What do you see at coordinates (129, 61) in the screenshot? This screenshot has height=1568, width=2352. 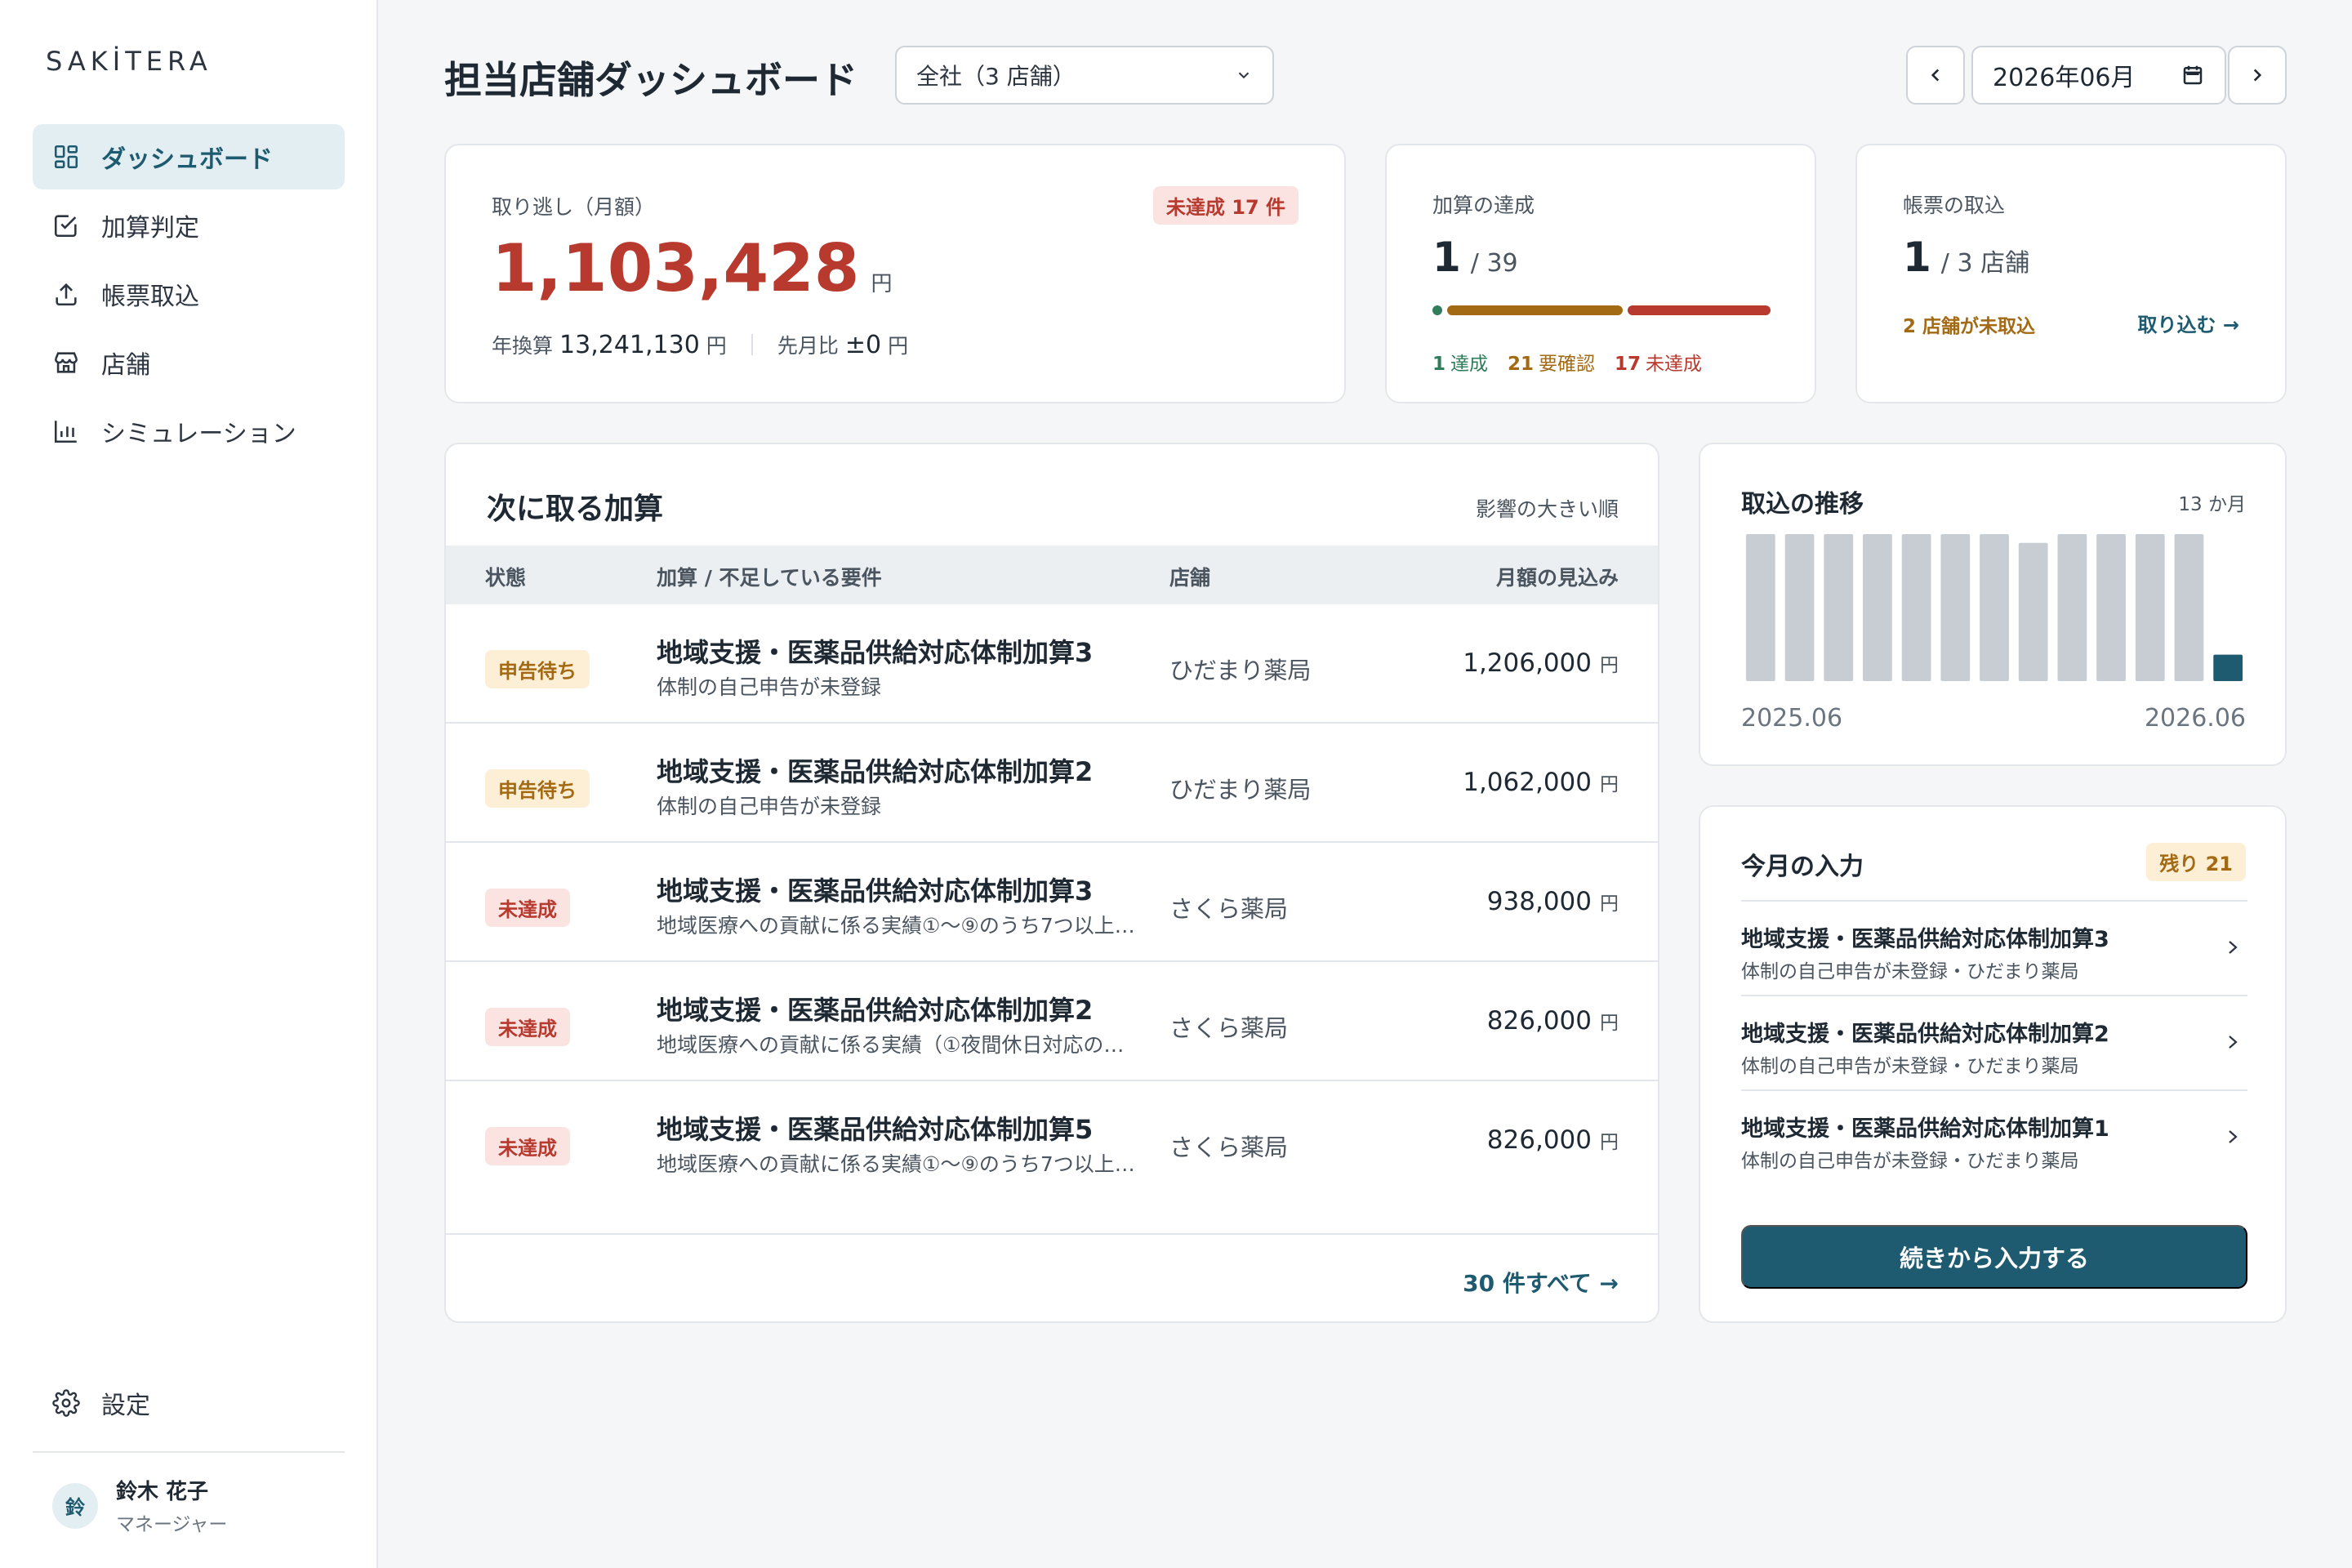 I see `app-logo: SAKİTERA` at bounding box center [129, 61].